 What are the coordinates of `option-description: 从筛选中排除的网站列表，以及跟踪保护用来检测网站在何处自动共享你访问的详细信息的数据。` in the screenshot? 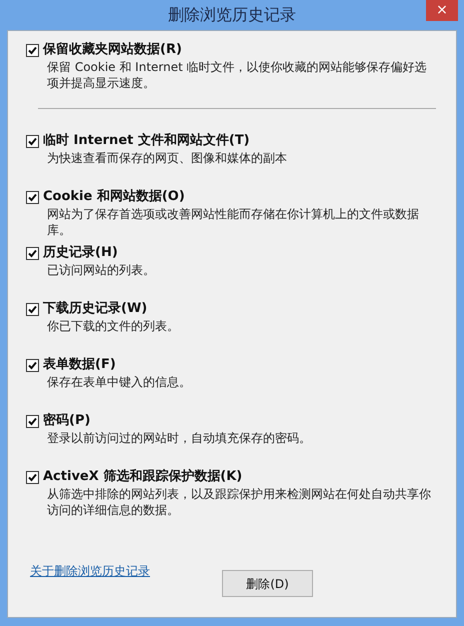 It's located at (239, 502).